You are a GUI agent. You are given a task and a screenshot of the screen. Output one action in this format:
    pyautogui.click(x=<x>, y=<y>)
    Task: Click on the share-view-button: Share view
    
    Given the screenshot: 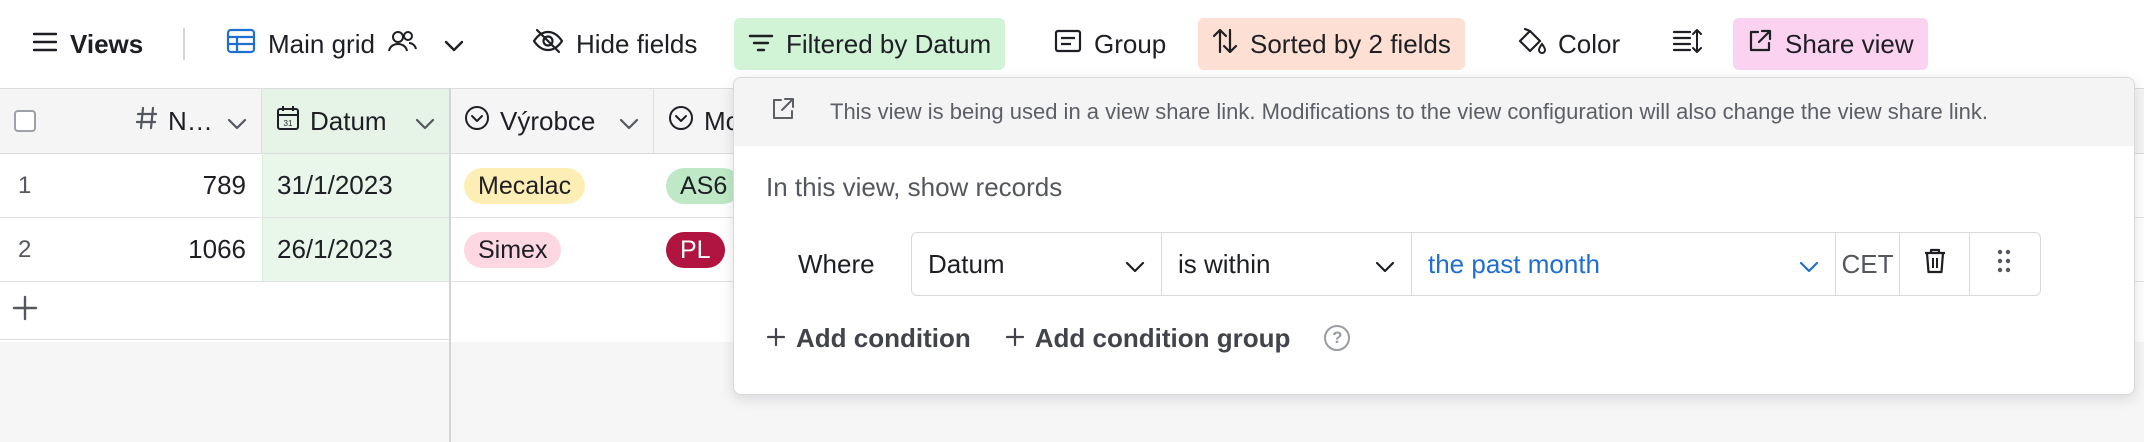 What is the action you would take?
    pyautogui.click(x=1830, y=44)
    